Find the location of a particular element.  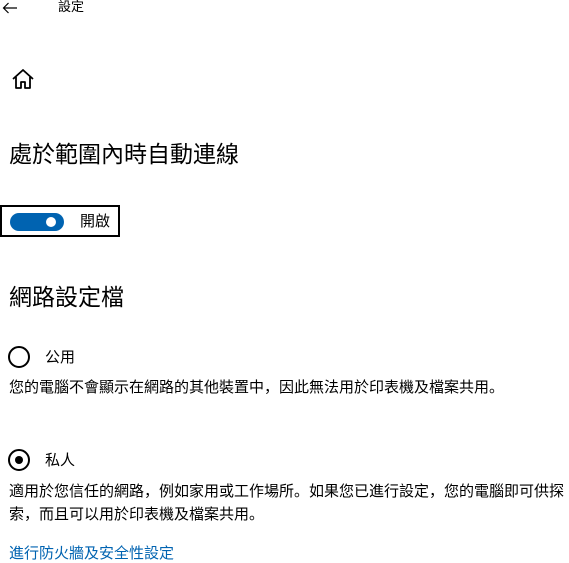

radio-circle-private is located at coordinates (19, 460).